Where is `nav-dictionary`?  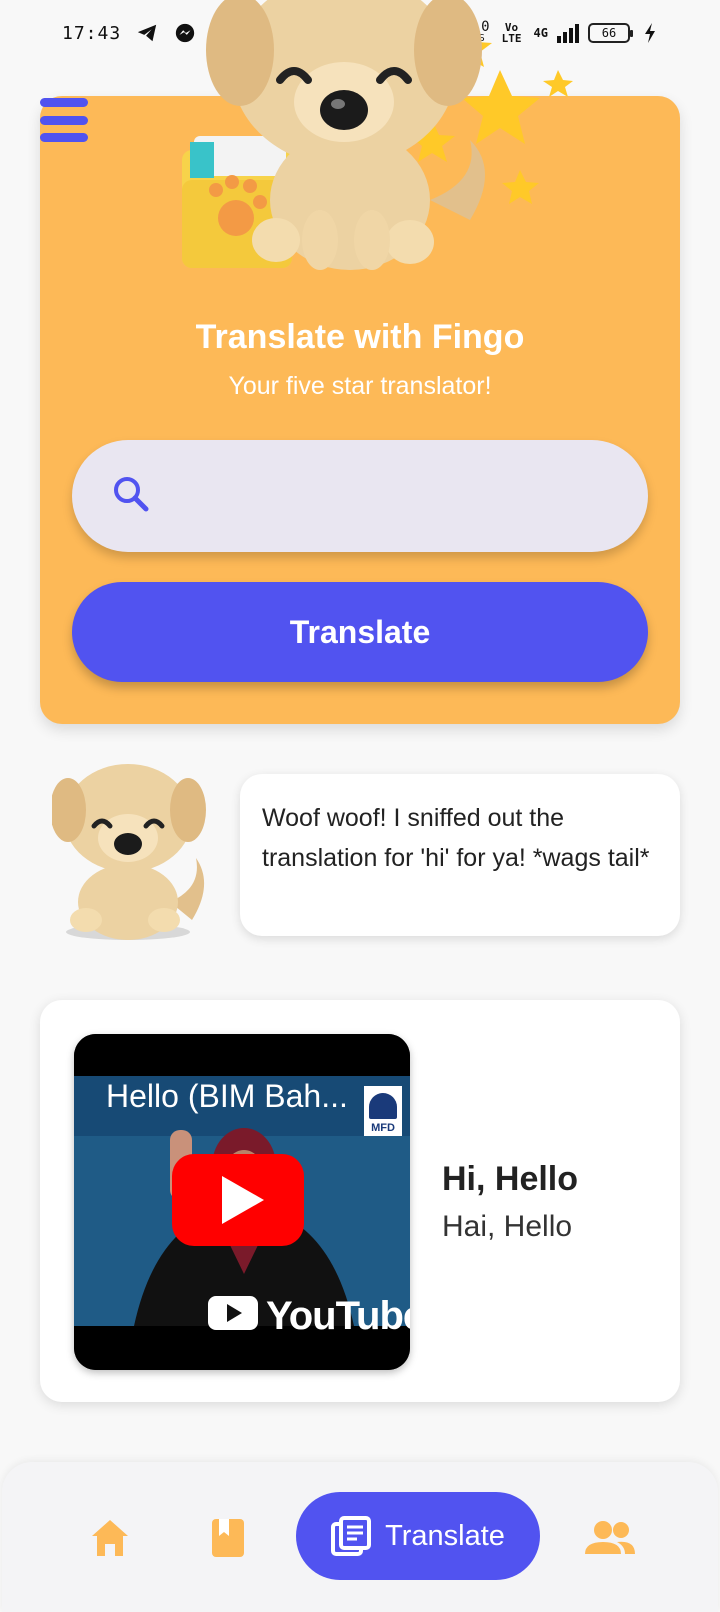
nav-dictionary is located at coordinates (228, 1538).